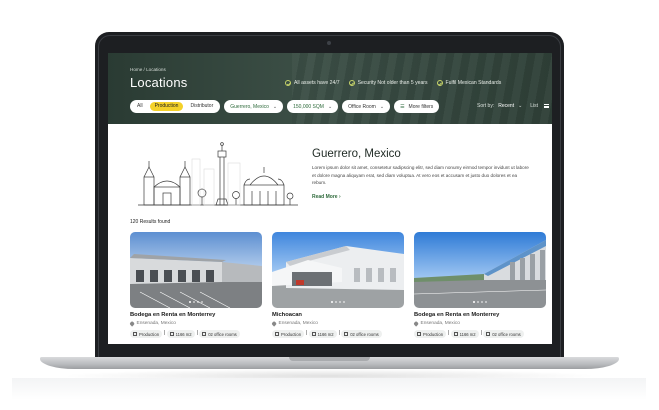 The image size is (659, 410). What do you see at coordinates (534, 106) in the screenshot?
I see `view-label: List` at bounding box center [534, 106].